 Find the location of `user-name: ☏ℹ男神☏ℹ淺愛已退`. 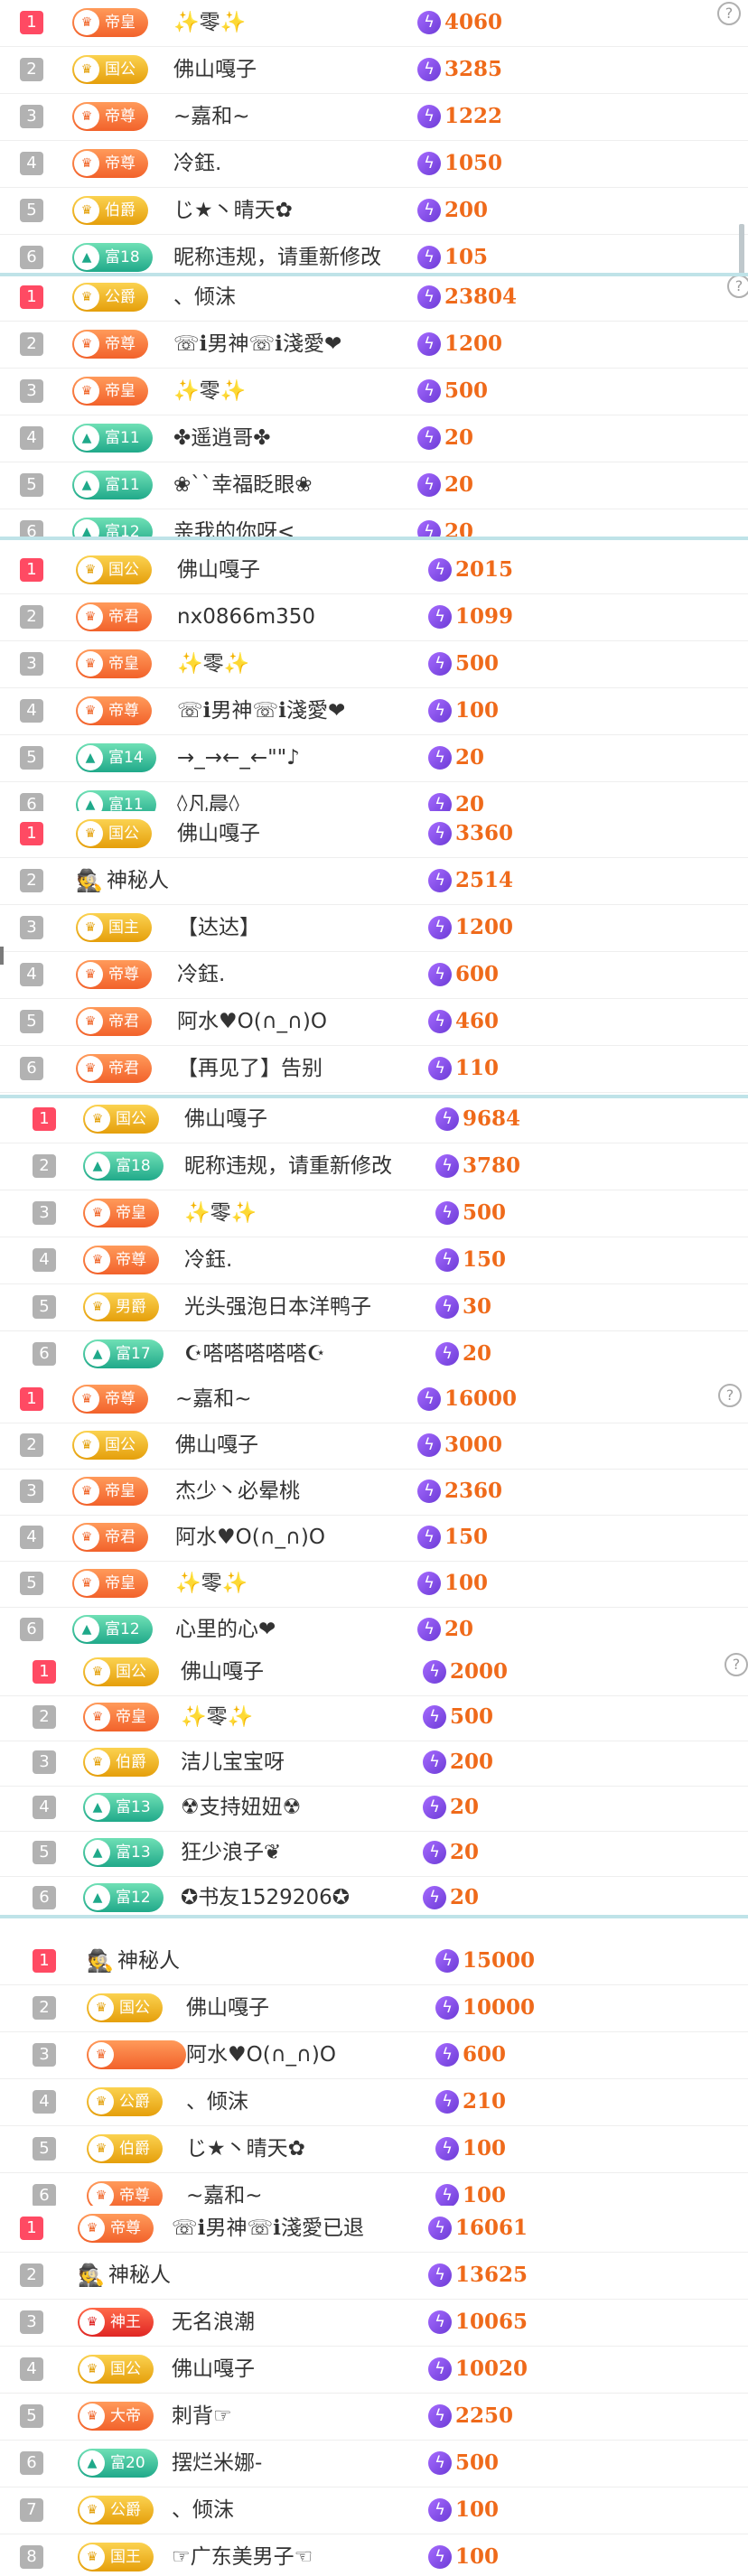

user-name: ☏ℹ男神☏ℹ淺愛已退 is located at coordinates (268, 2228).